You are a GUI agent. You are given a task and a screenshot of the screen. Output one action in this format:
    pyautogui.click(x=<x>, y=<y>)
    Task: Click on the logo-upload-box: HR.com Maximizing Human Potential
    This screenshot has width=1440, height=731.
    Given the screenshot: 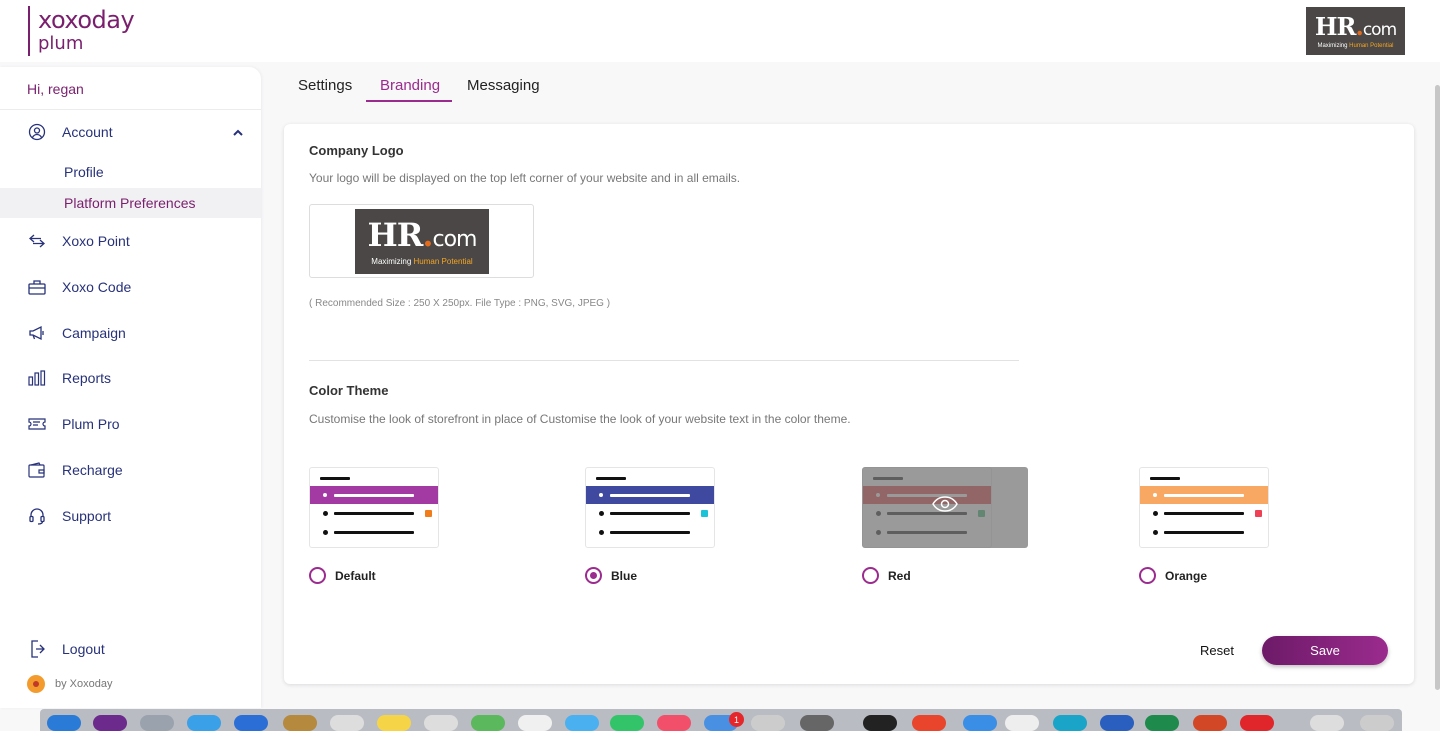 What is the action you would take?
    pyautogui.click(x=421, y=241)
    